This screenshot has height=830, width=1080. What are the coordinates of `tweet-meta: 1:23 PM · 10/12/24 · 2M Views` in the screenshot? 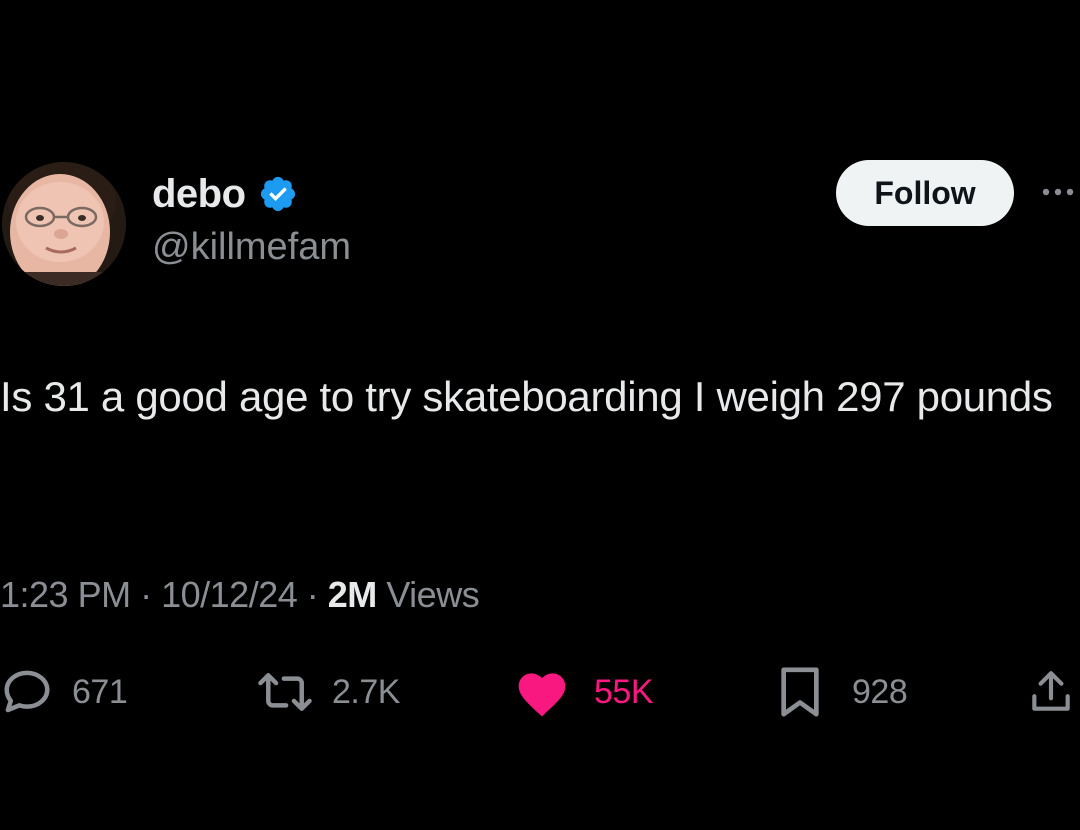 It's located at (240, 595).